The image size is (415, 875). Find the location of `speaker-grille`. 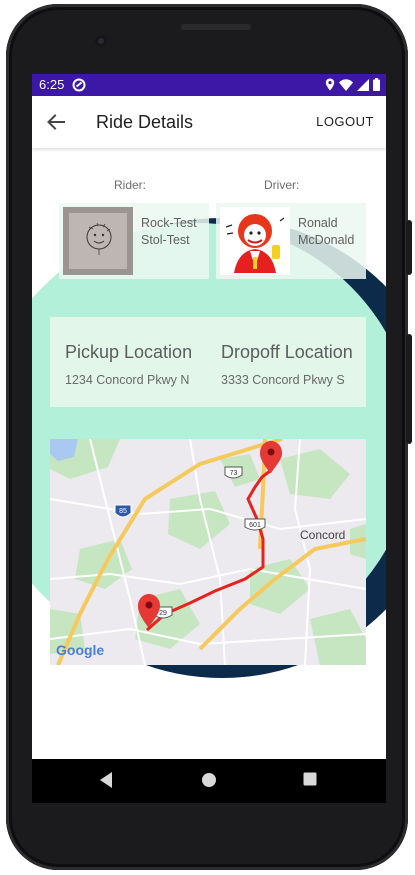

speaker-grille is located at coordinates (216, 27).